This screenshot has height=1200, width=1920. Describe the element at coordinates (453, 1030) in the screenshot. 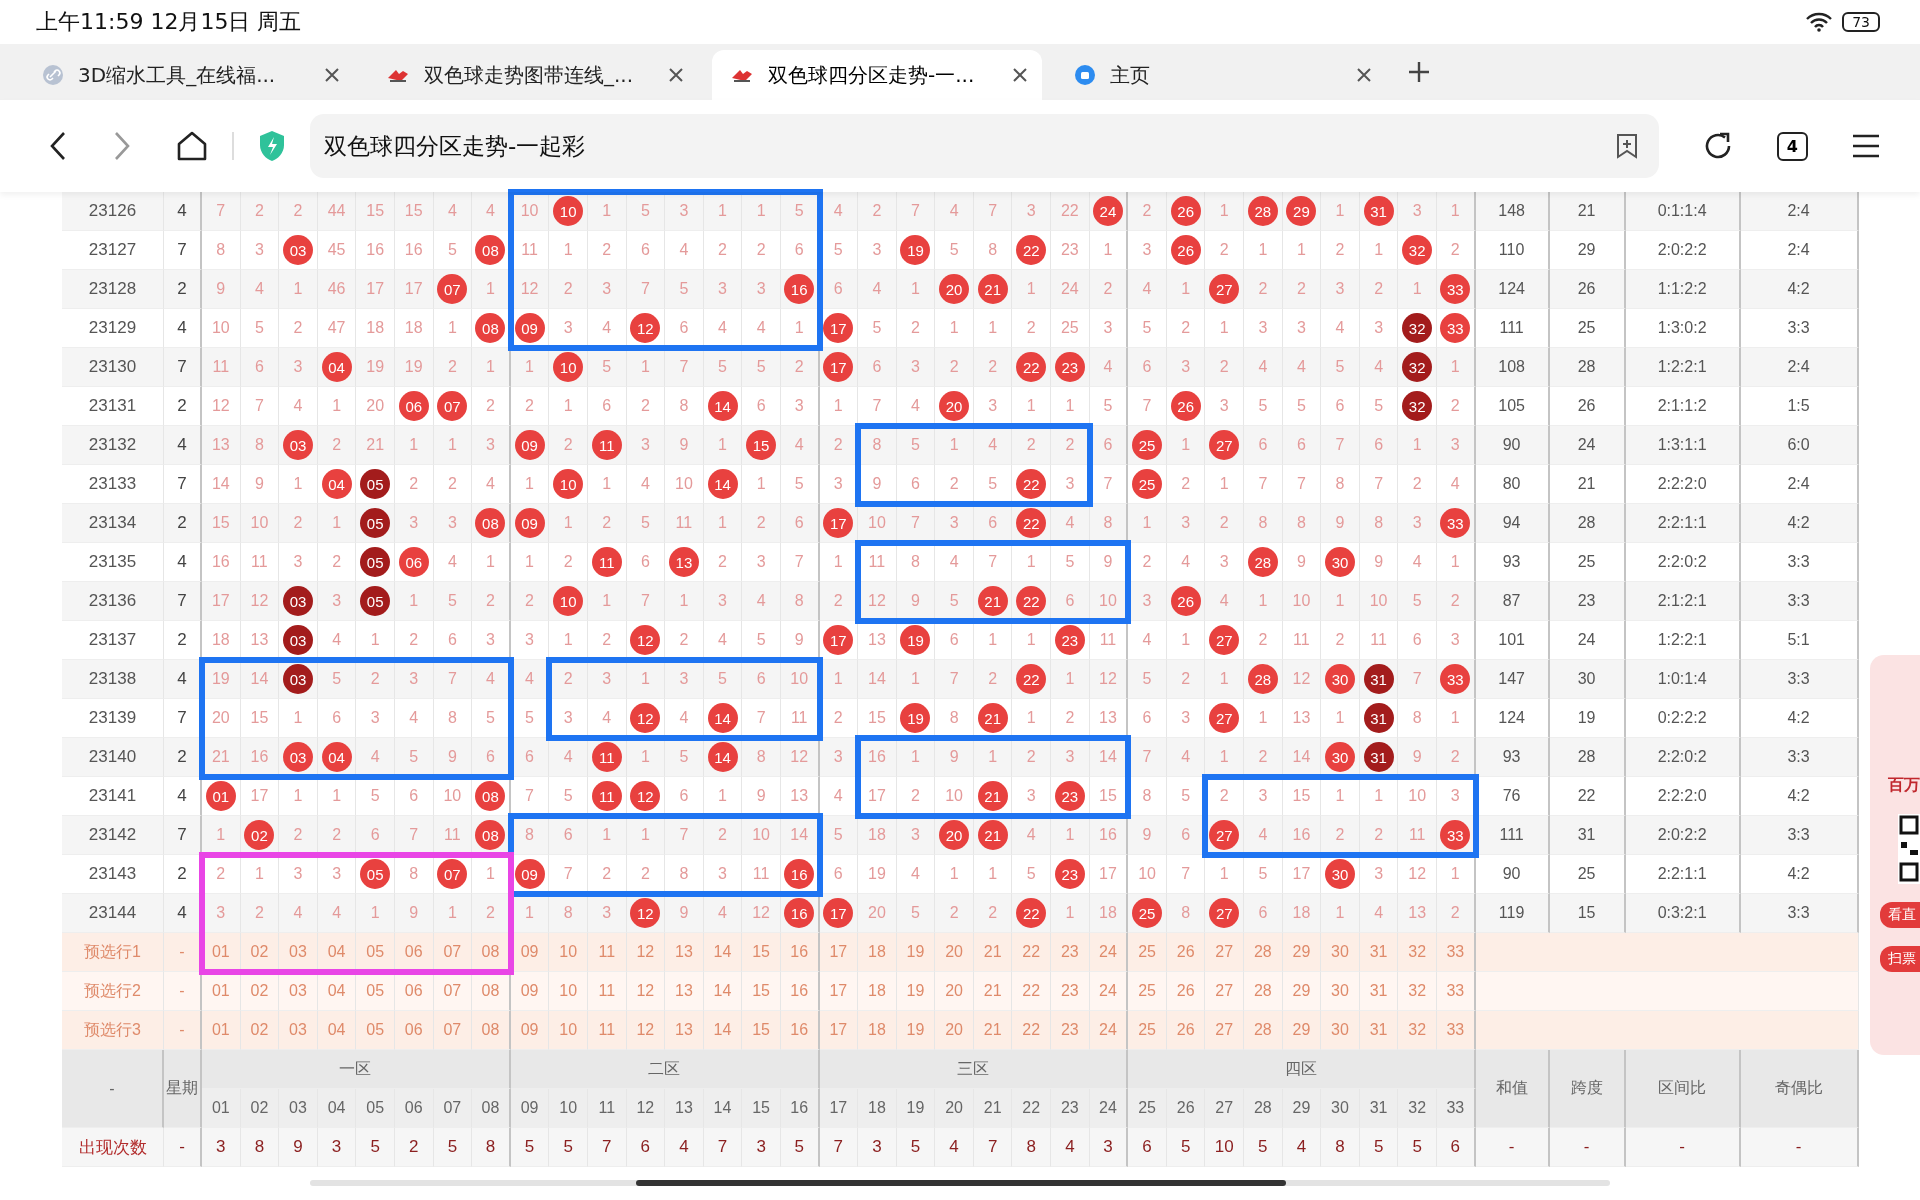

I see `preselect-number: 07` at that location.